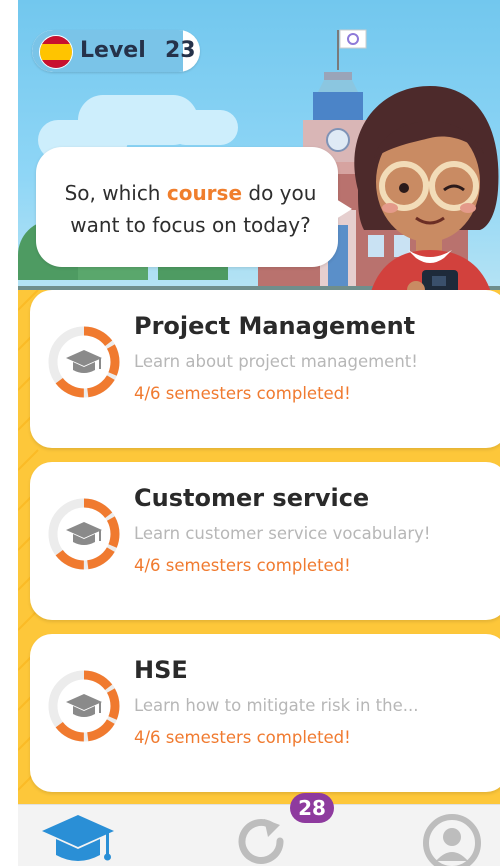  Describe the element at coordinates (261, 841) in the screenshot. I see `refresh-icon` at that location.